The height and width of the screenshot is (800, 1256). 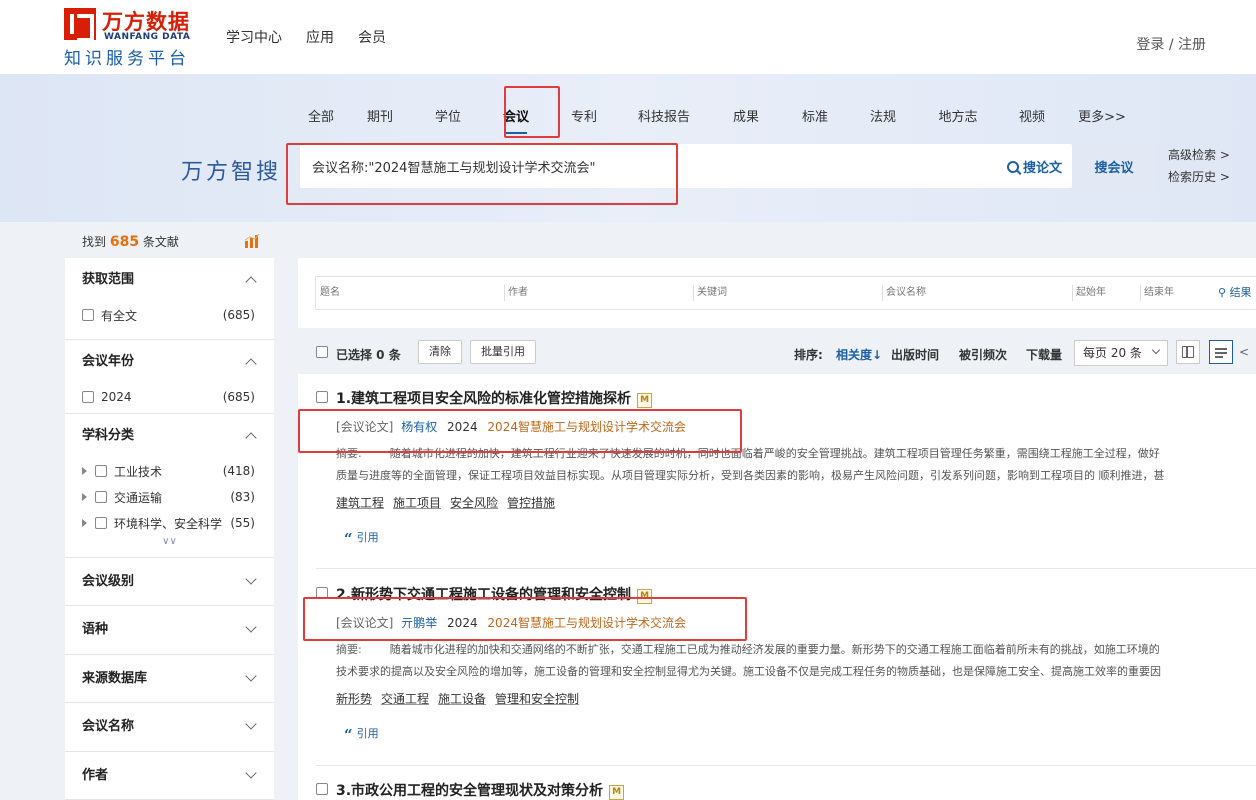 I want to click on keyword-link: 新形势, so click(x=354, y=699).